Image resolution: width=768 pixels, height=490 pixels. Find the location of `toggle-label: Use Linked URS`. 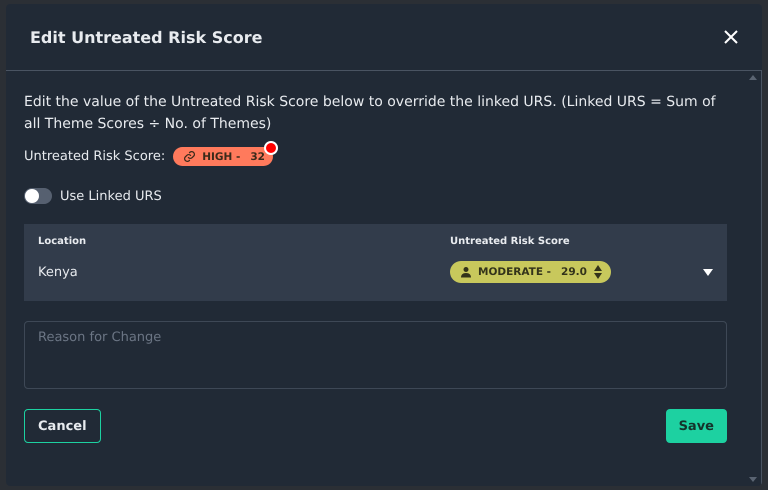

toggle-label: Use Linked URS is located at coordinates (111, 196).